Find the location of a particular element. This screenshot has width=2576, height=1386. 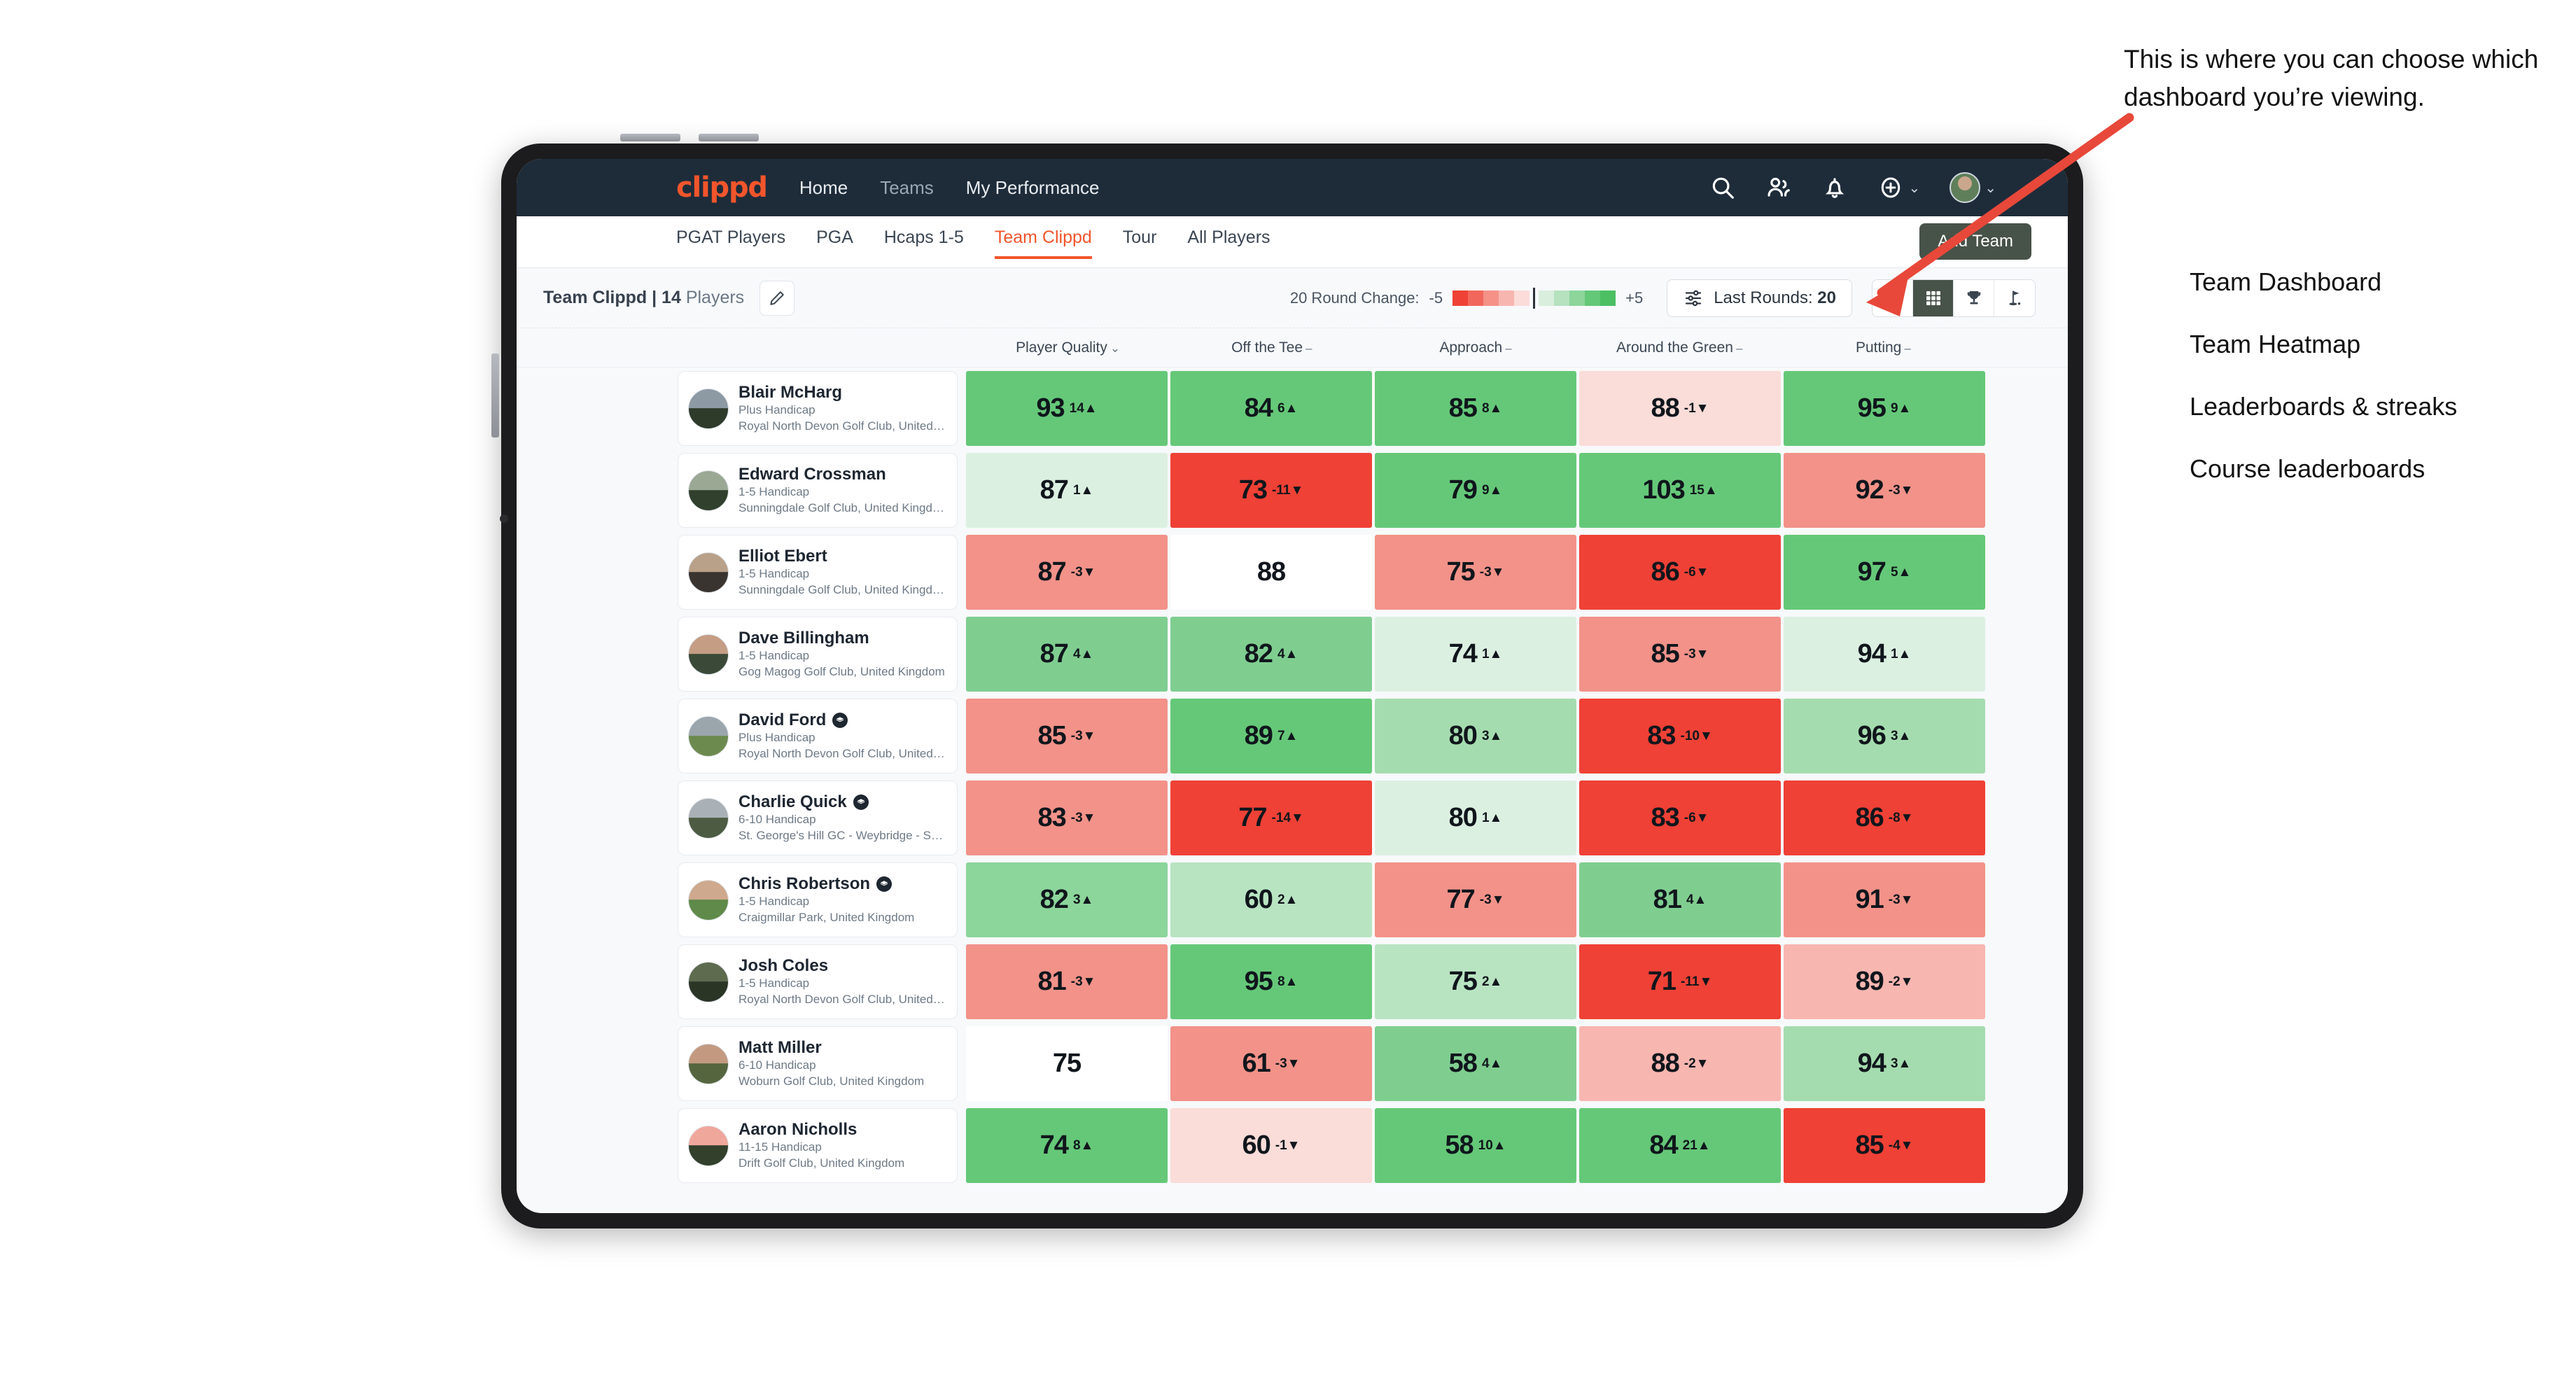

heatmap-cell: 58 10▲ is located at coordinates (1475, 1145).